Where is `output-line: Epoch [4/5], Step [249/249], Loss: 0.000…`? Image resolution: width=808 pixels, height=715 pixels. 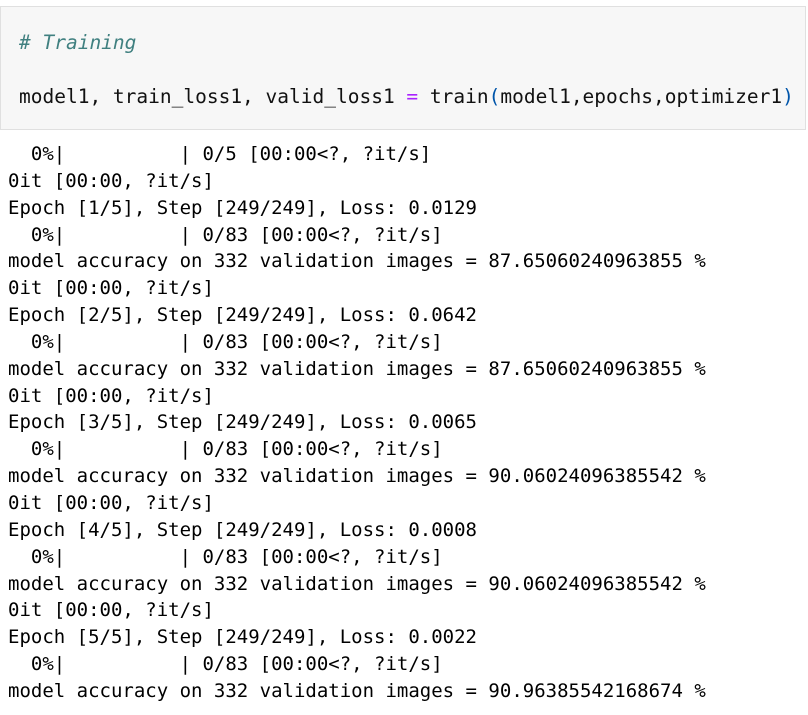 output-line: Epoch [4/5], Step [249/249], Loss: 0.000… is located at coordinates (242, 529).